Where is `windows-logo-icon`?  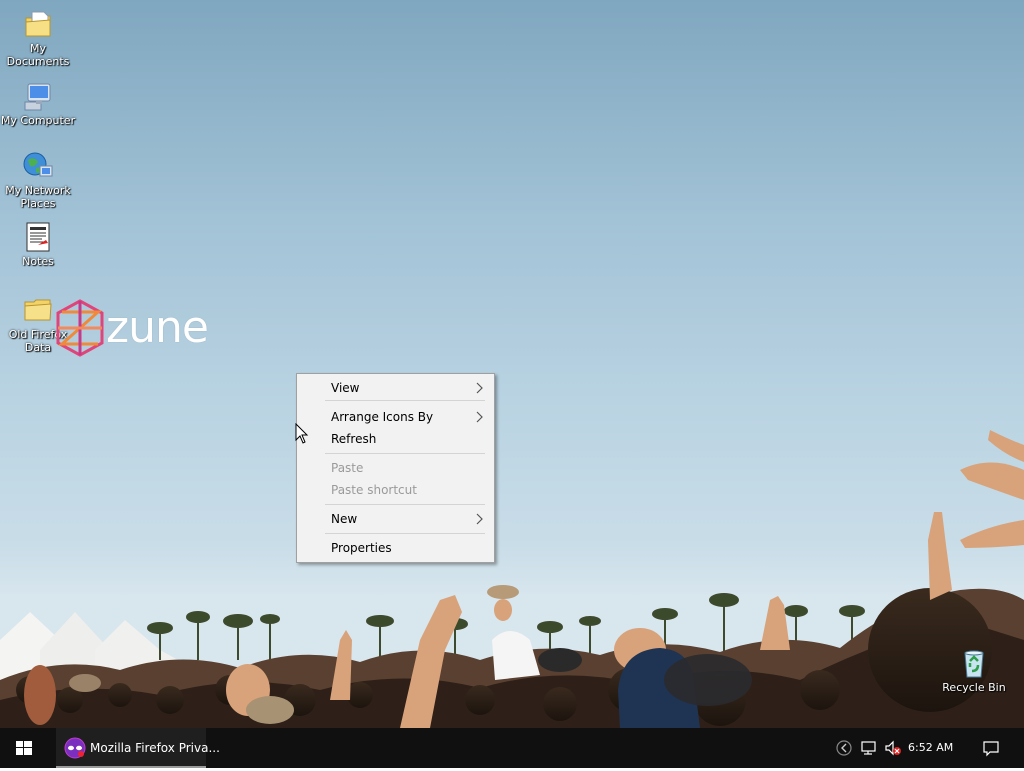 windows-logo-icon is located at coordinates (24, 748).